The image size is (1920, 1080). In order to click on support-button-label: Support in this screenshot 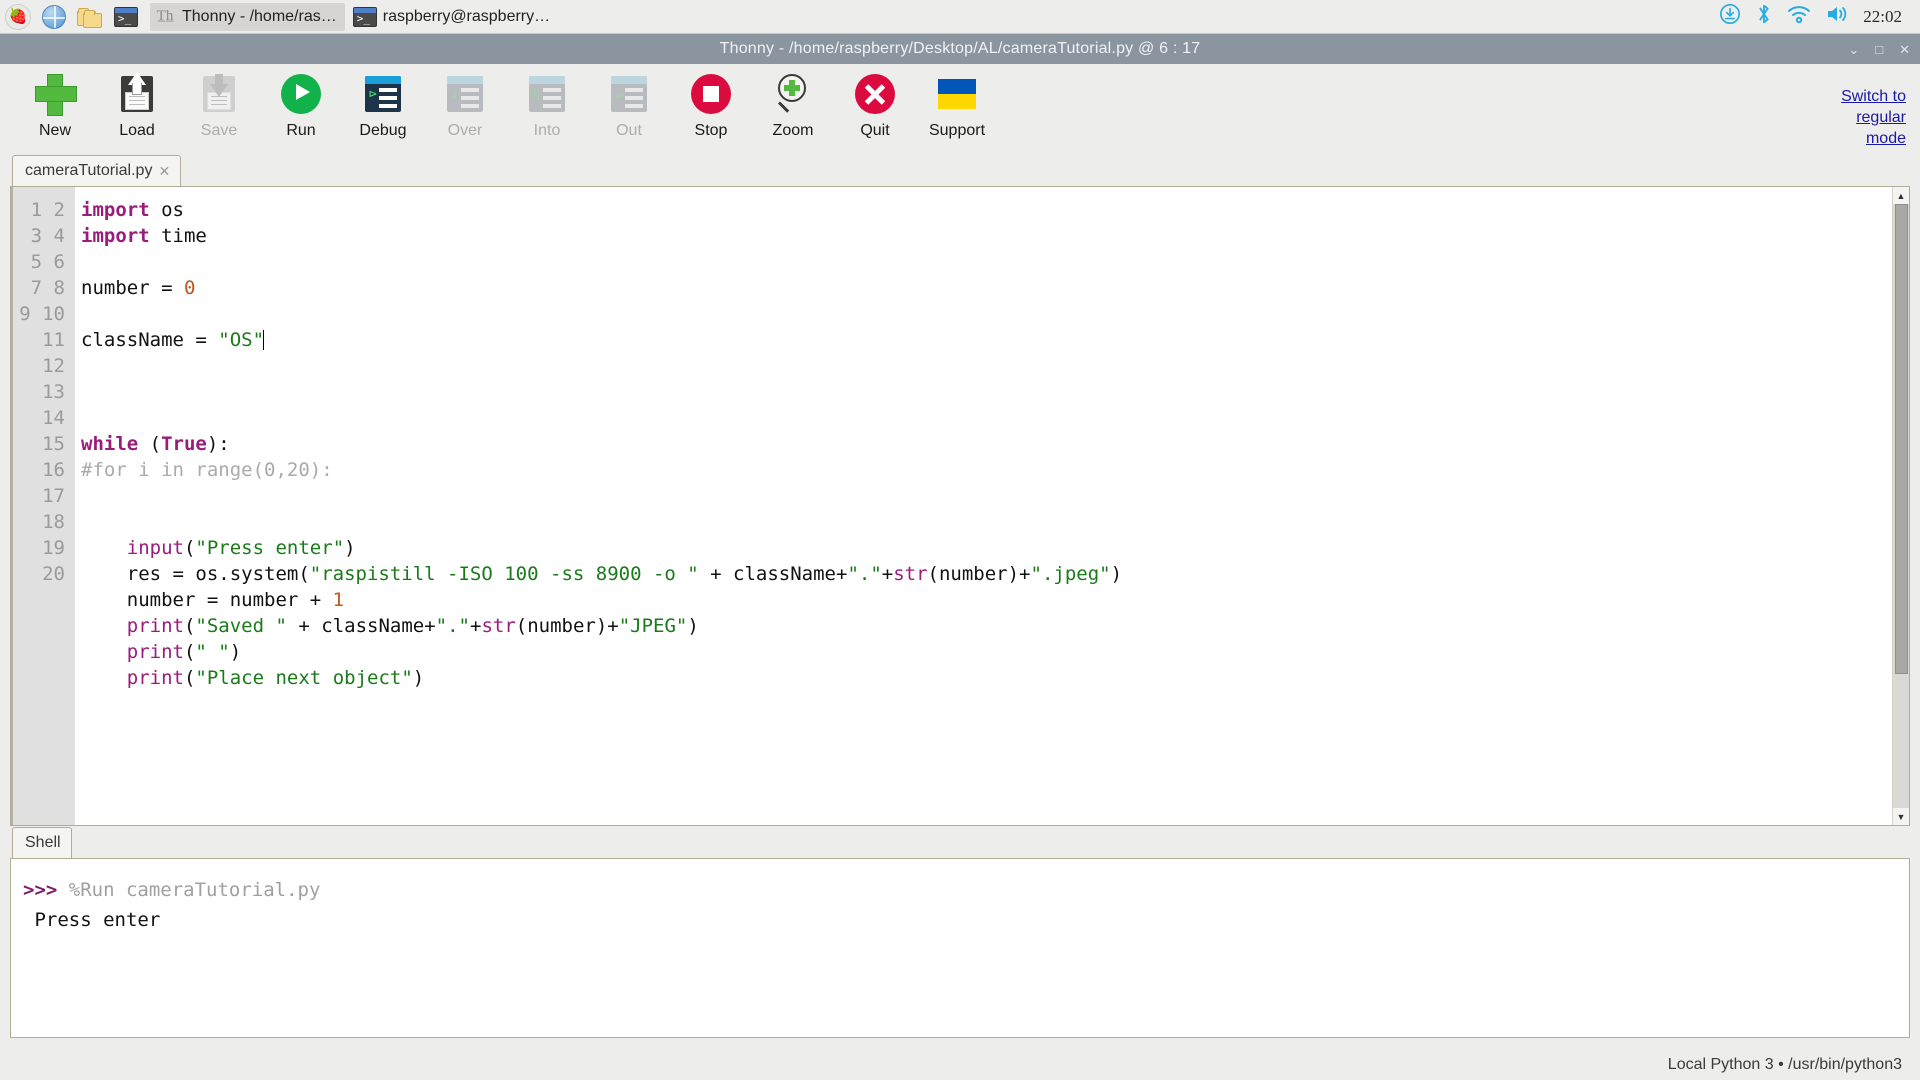, I will do `click(957, 130)`.